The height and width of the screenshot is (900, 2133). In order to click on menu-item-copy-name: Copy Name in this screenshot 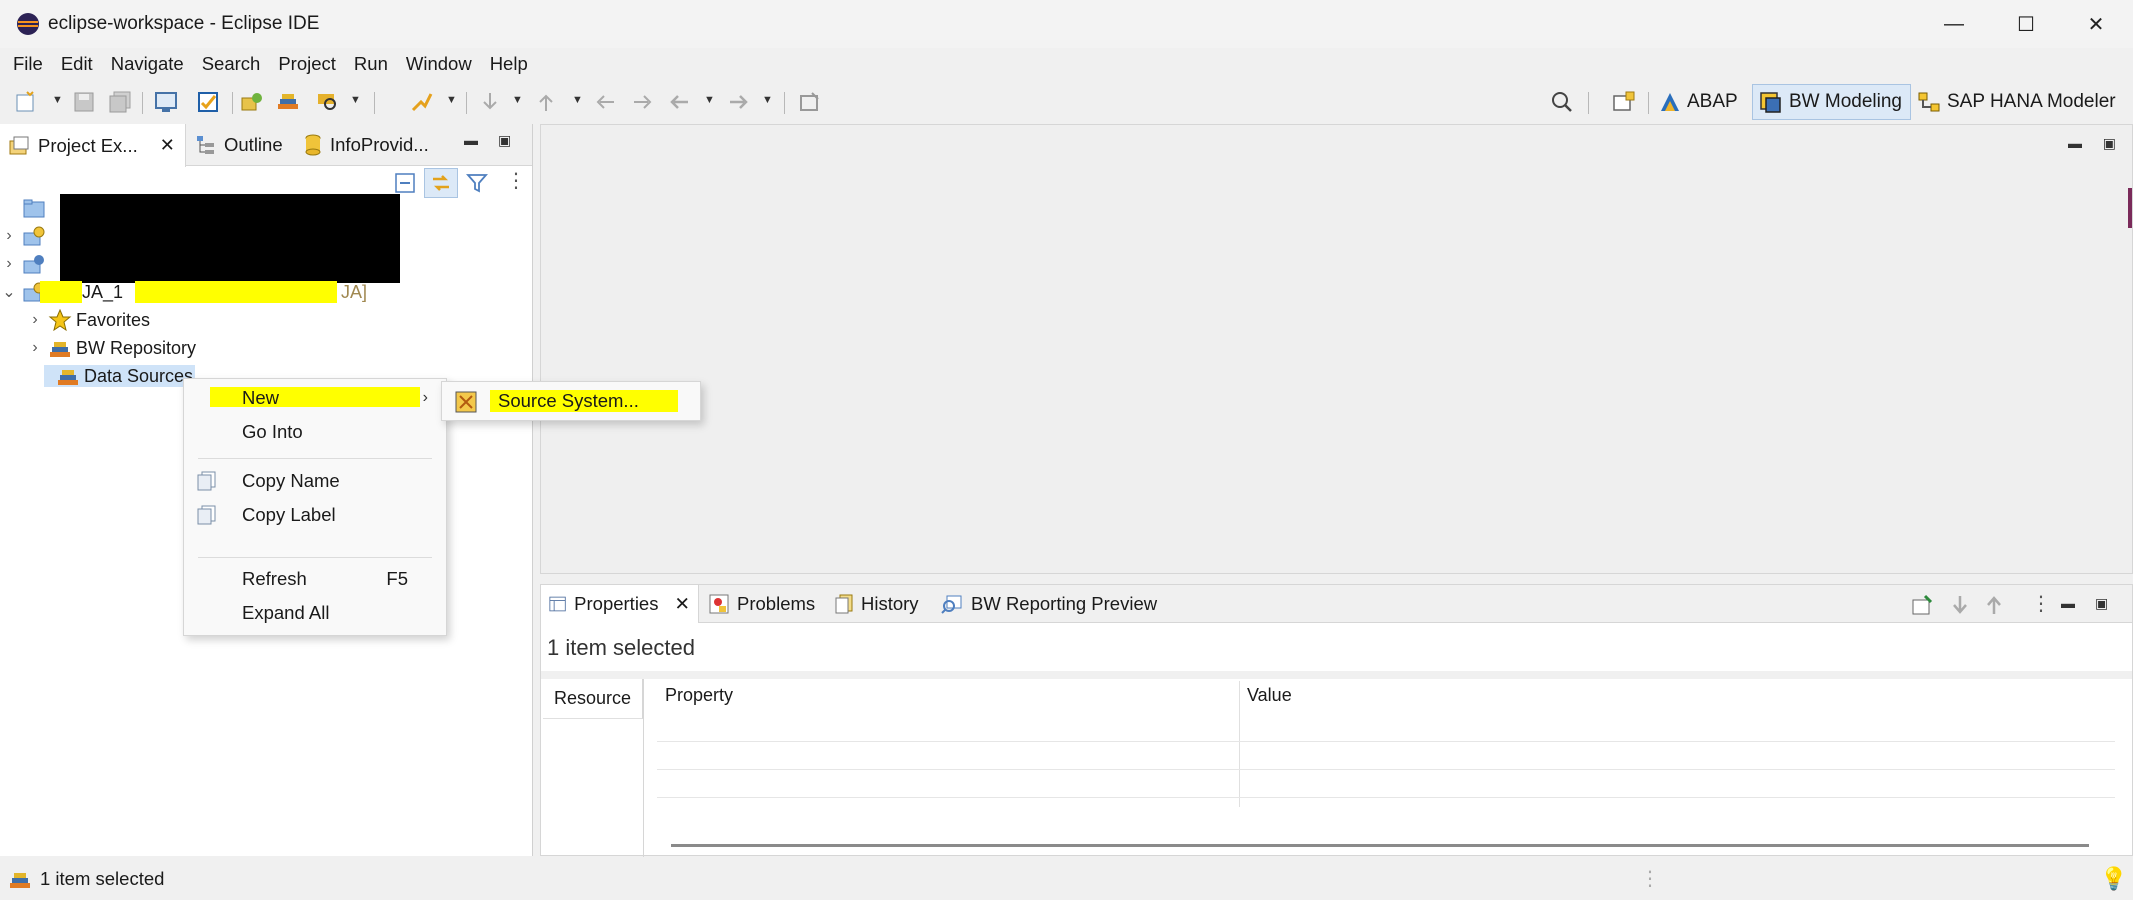, I will do `click(315, 481)`.